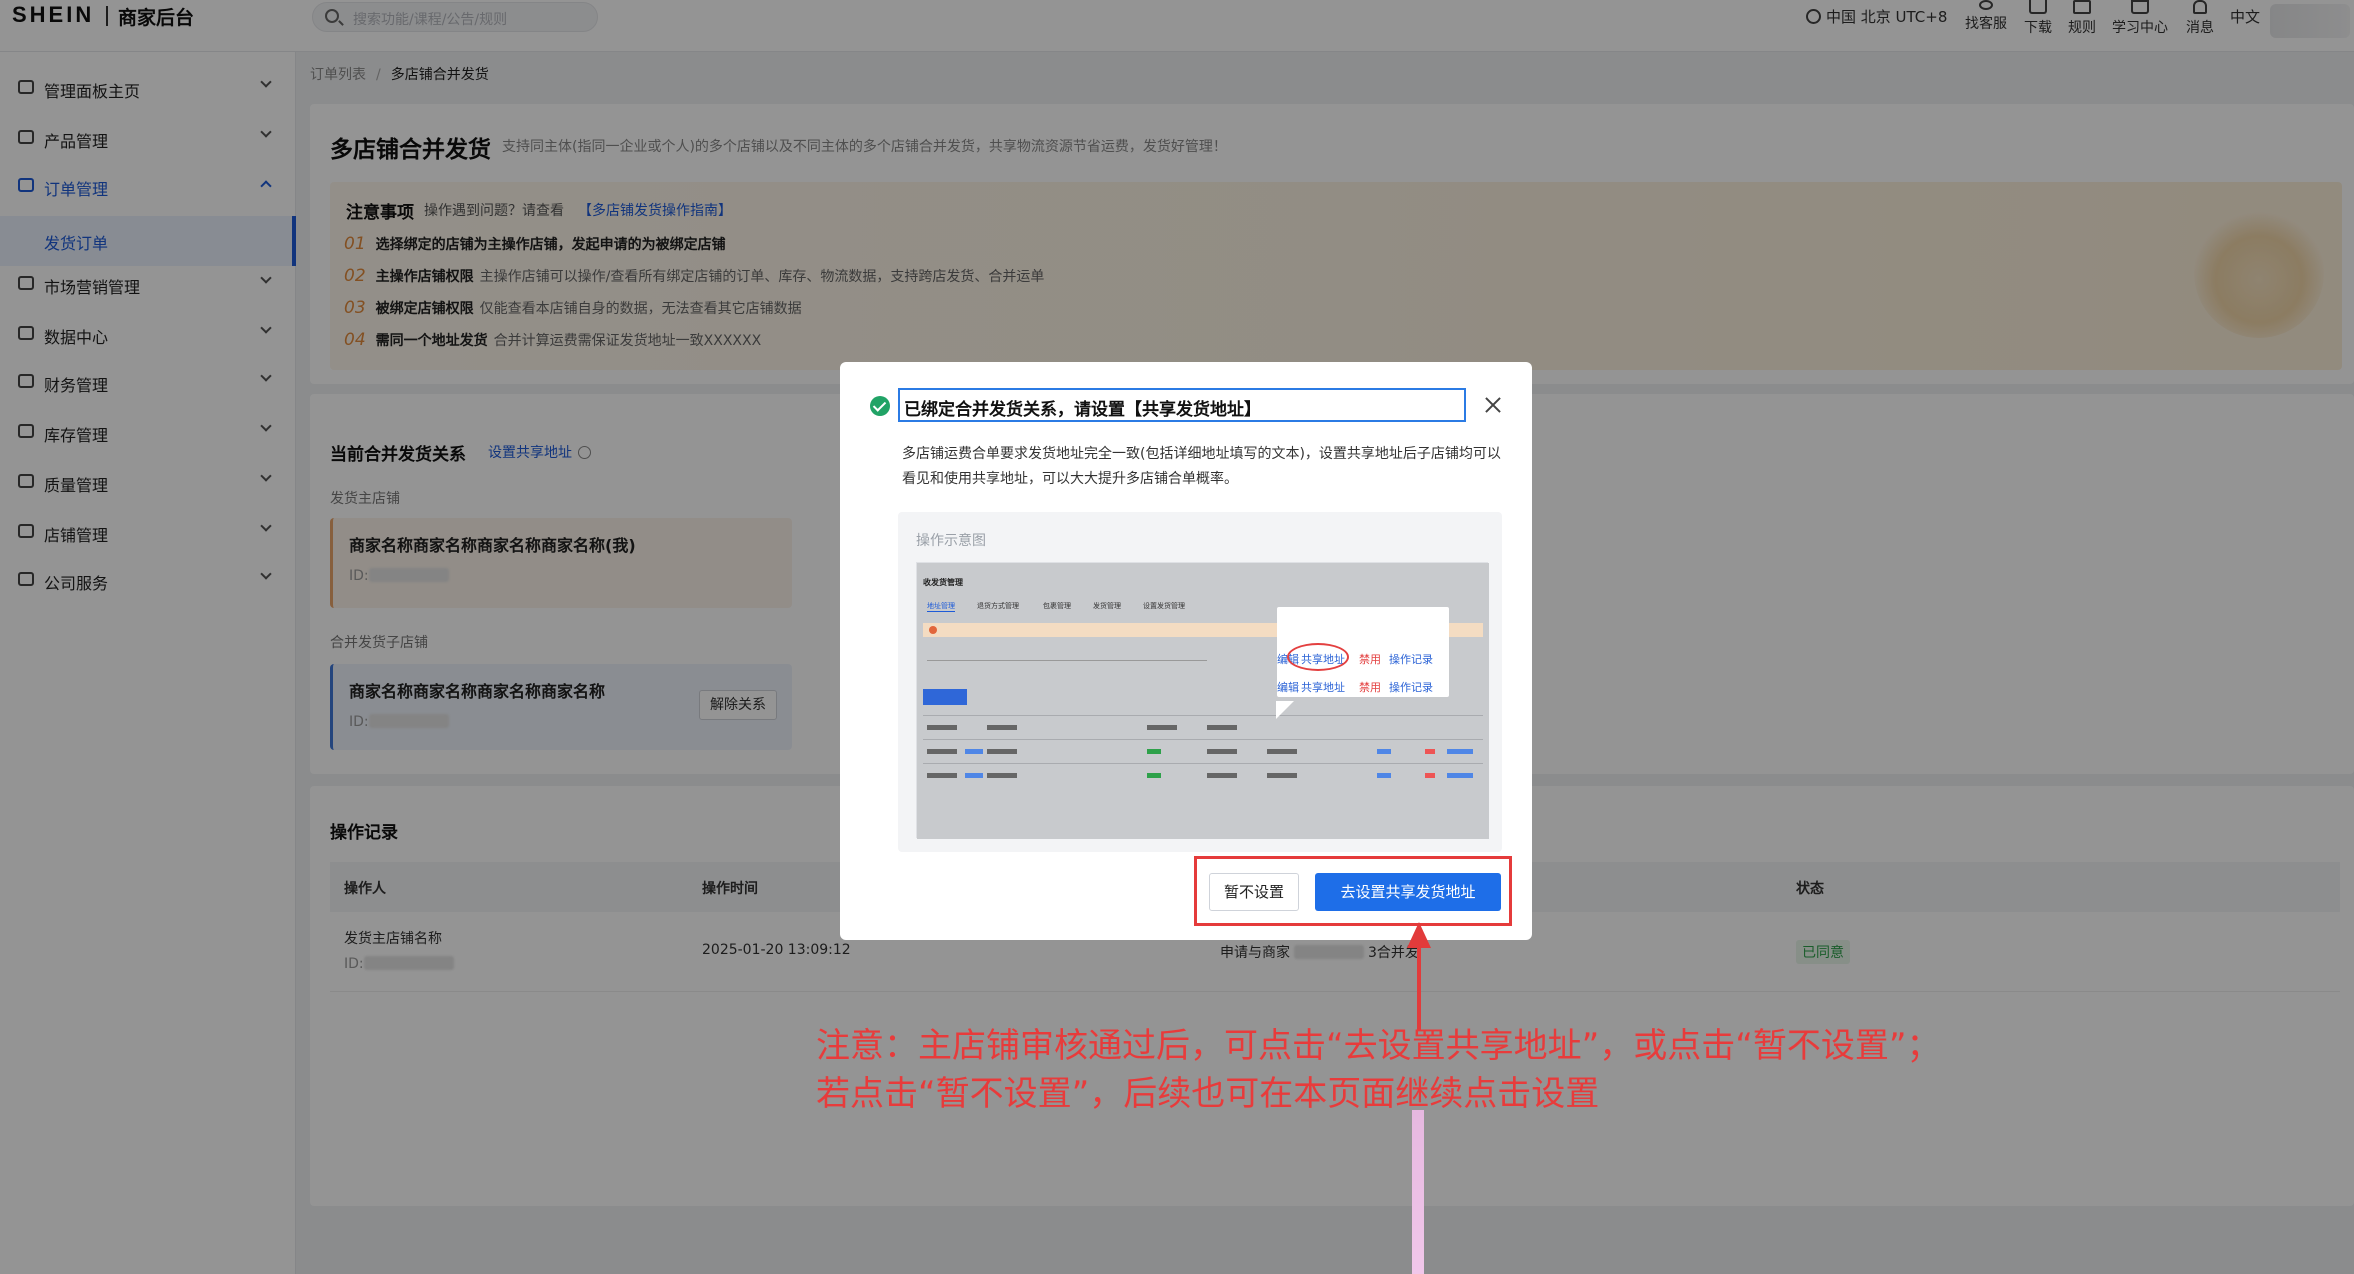 The height and width of the screenshot is (1274, 2354). What do you see at coordinates (1362, 663) in the screenshot?
I see `demo-popover: 编辑 共享地址 禁用 操作记录 编辑 共享地址 禁用 操作记录` at bounding box center [1362, 663].